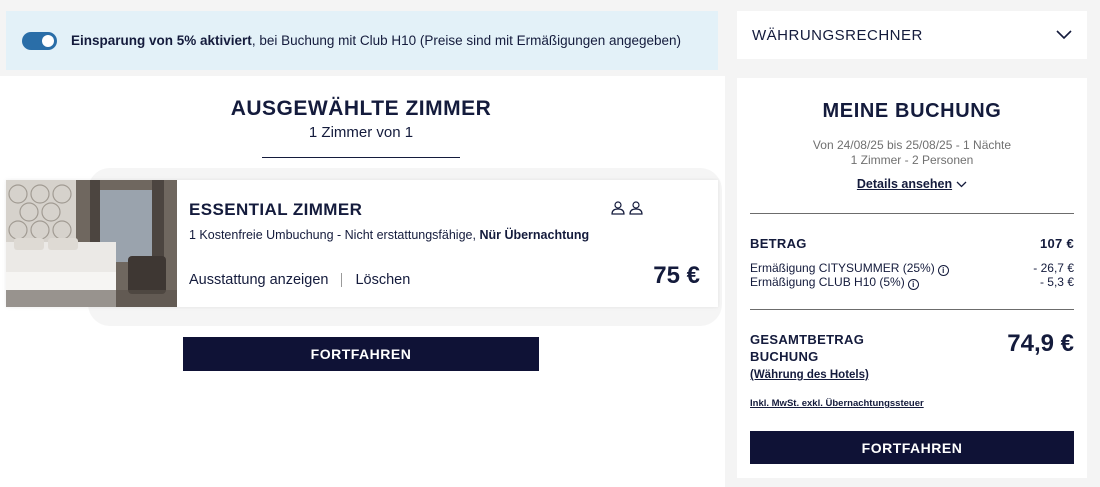  I want to click on continue-button: FORTFAHREN, so click(361, 354).